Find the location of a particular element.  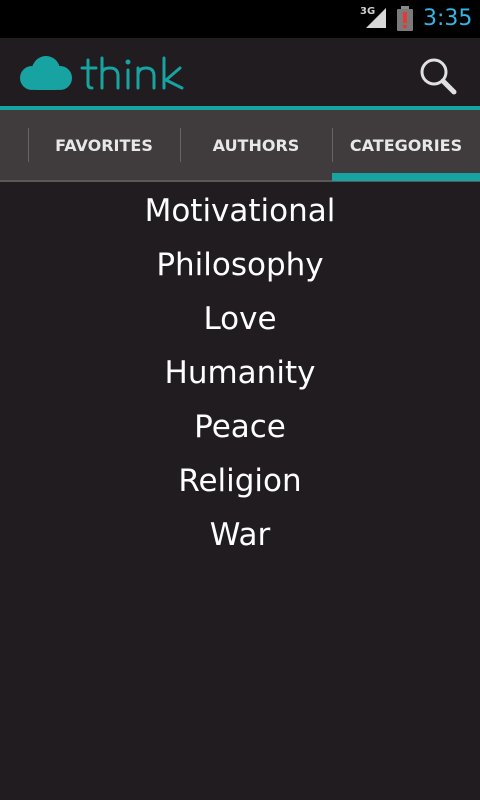

tab-strip: FAVORITES AUTHORS CATEGORIES is located at coordinates (240, 146).